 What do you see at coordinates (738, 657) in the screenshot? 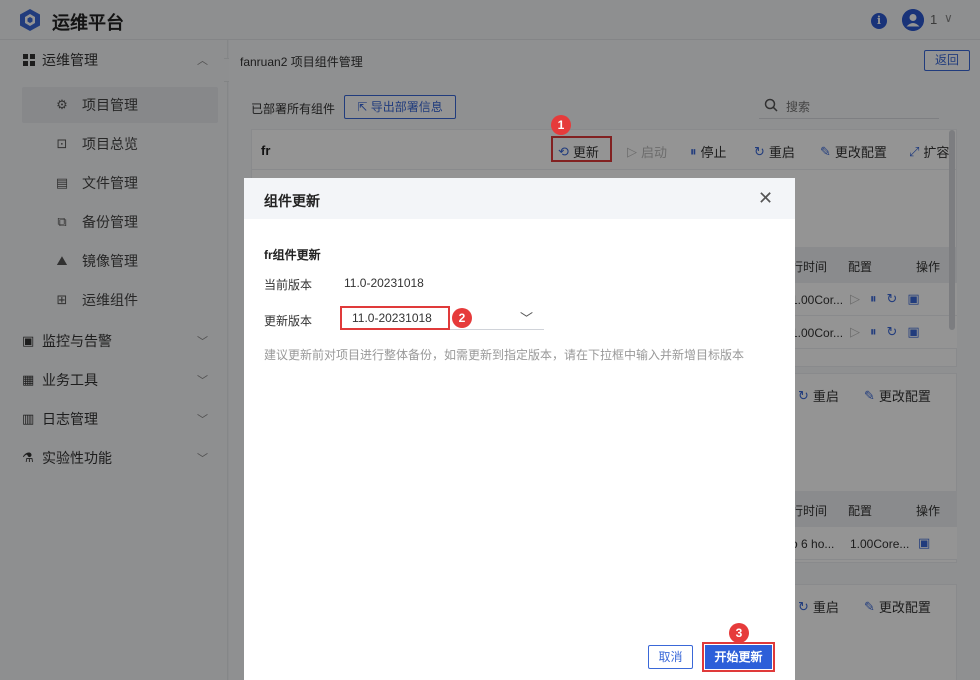
I see `start-update-button: 开始更新` at bounding box center [738, 657].